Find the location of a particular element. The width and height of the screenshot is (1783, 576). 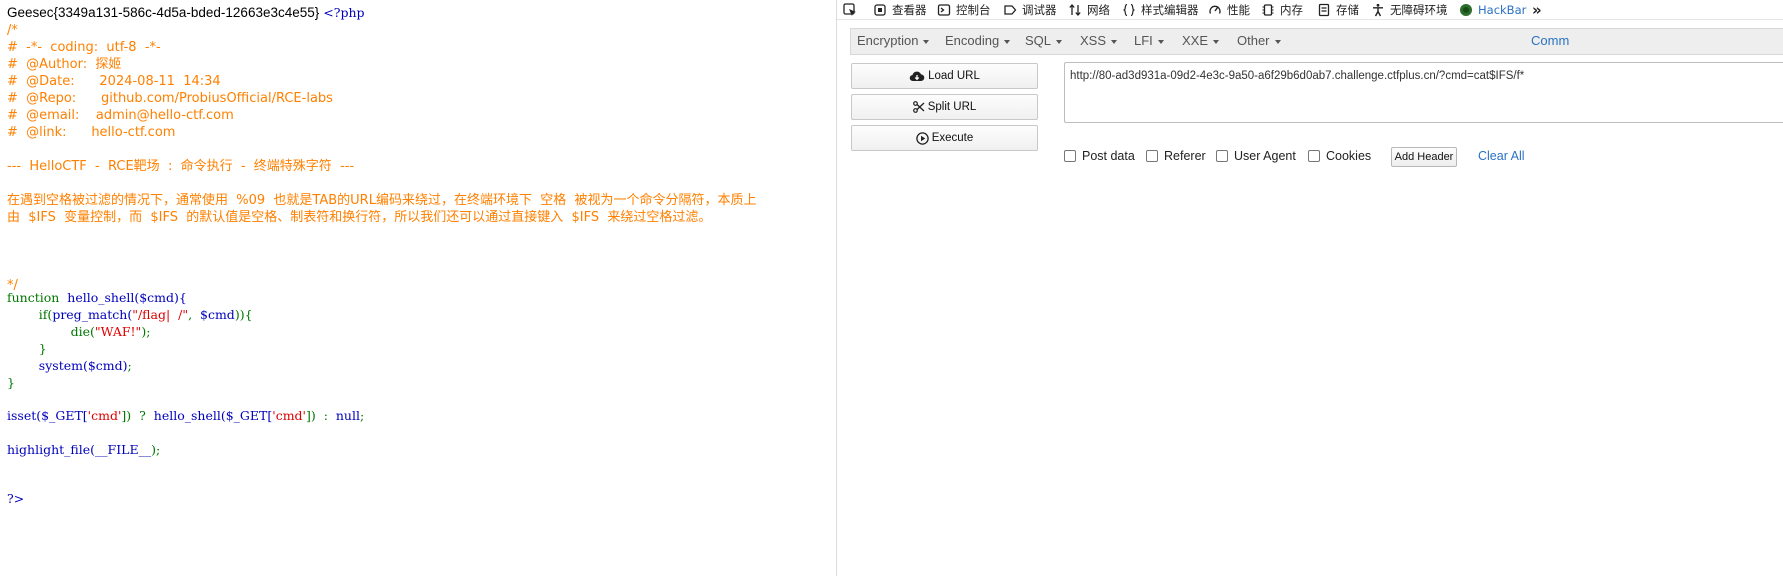

performance-icon is located at coordinates (1215, 9).